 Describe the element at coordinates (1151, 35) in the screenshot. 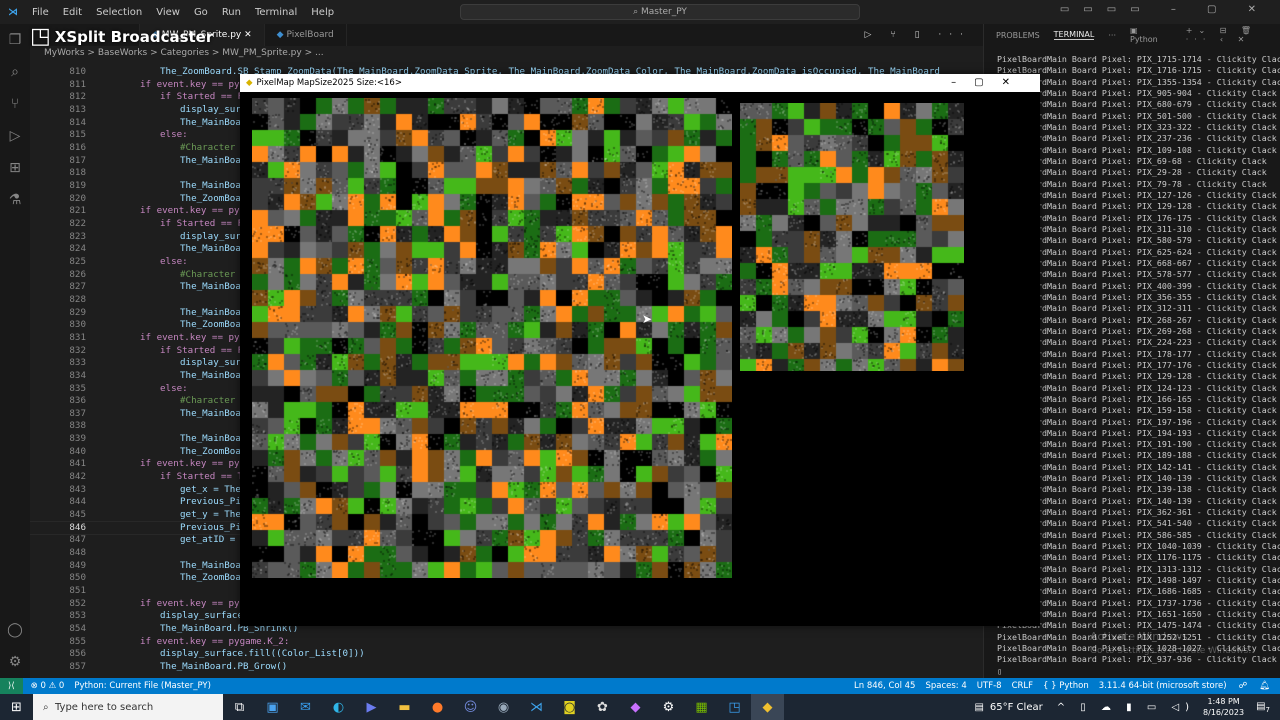

I see `terminal-shell: ▣ Python` at that location.